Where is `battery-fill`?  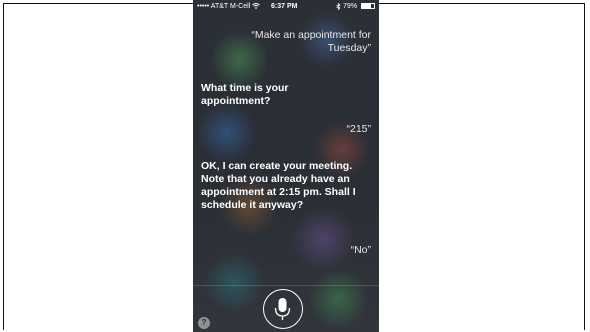
battery-fill is located at coordinates (367, 6).